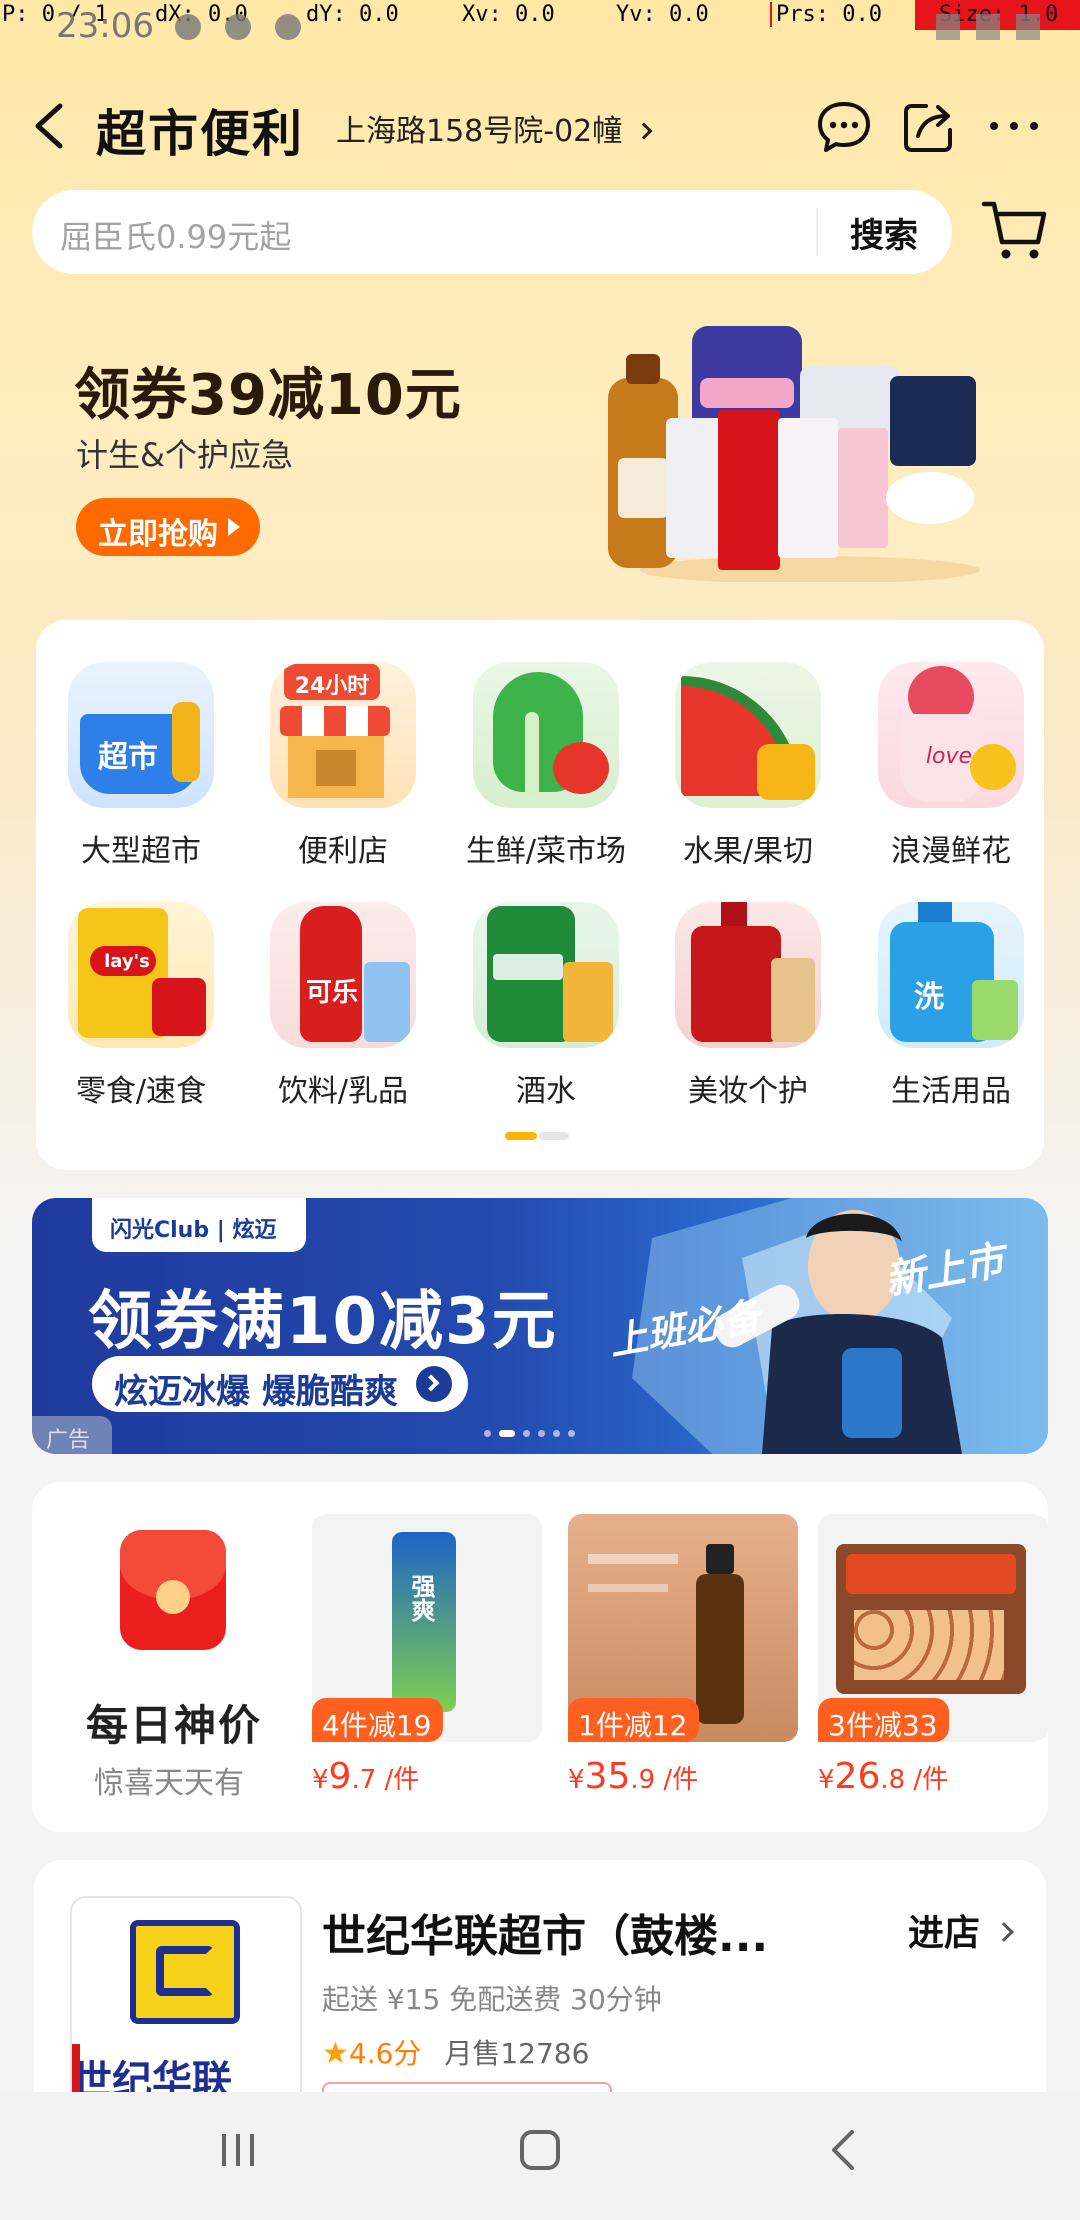 Image resolution: width=1080 pixels, height=2220 pixels. I want to click on search-button: 搜索, so click(884, 232).